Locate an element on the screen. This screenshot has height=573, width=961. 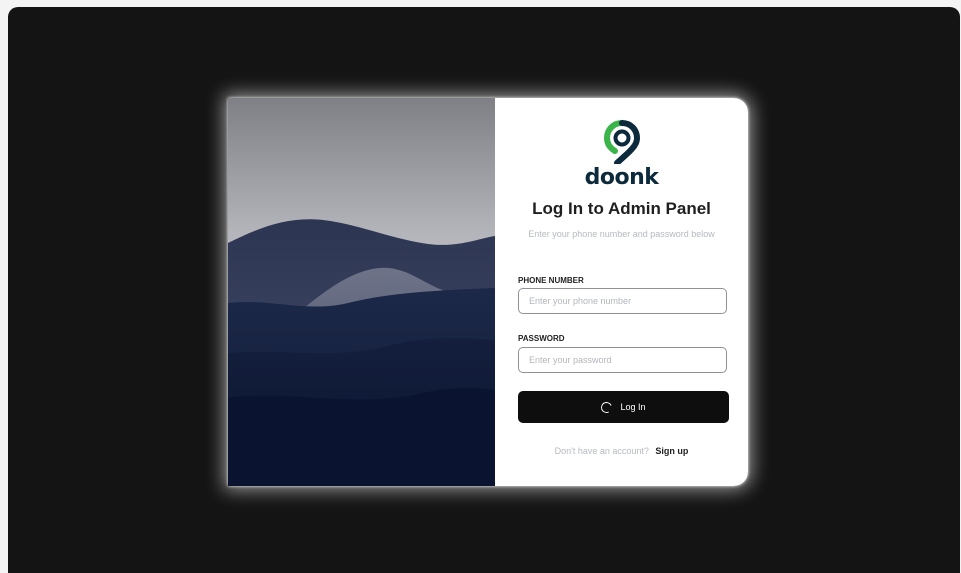
password-input is located at coordinates (622, 360).